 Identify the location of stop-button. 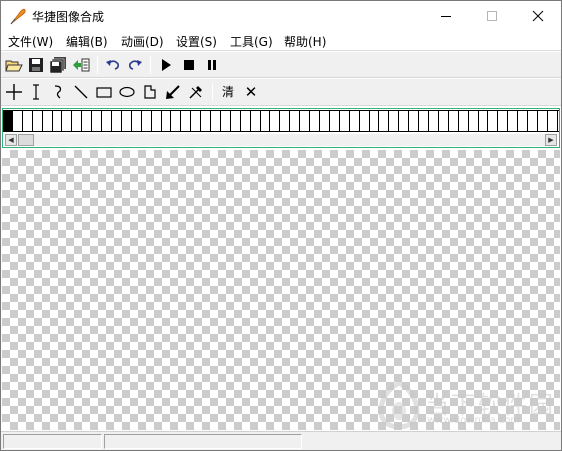
(189, 65).